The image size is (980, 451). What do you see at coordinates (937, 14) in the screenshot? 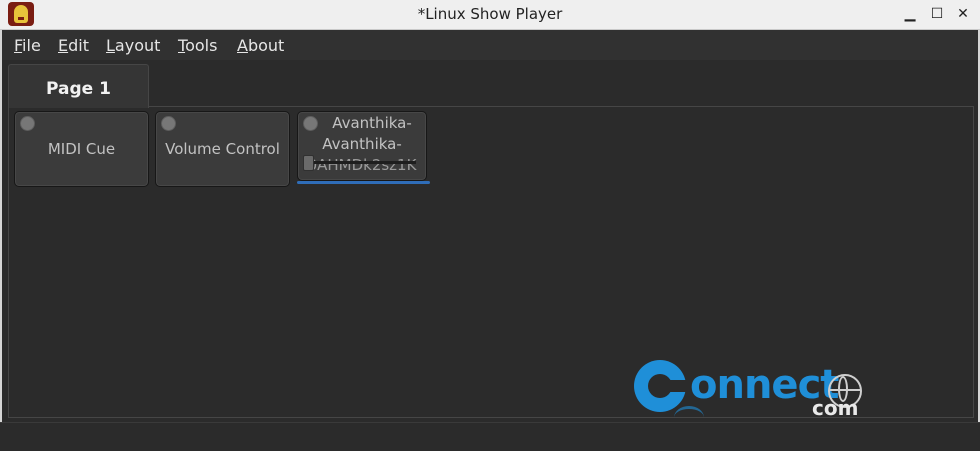
I see `maximize-button: ☐` at bounding box center [937, 14].